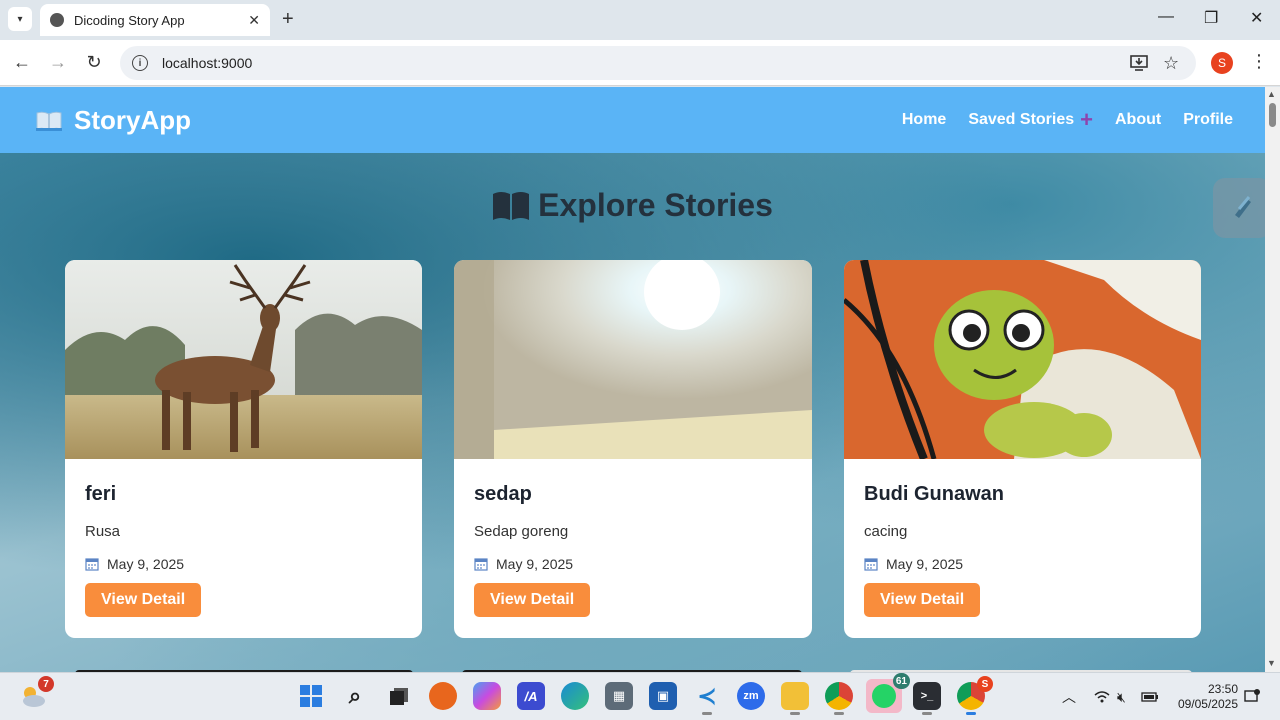 This screenshot has width=1280, height=720. What do you see at coordinates (1166, 17) in the screenshot?
I see `minimize-icon: —` at bounding box center [1166, 17].